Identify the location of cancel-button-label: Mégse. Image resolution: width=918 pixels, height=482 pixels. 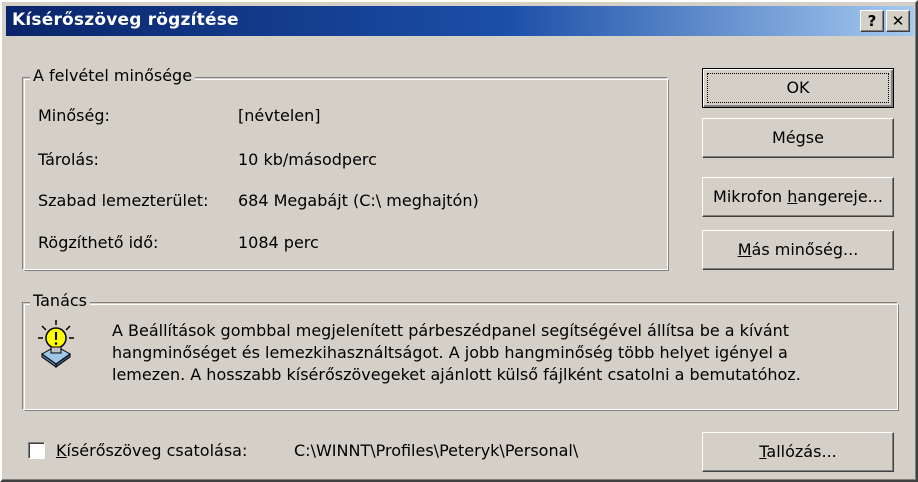
(798, 137).